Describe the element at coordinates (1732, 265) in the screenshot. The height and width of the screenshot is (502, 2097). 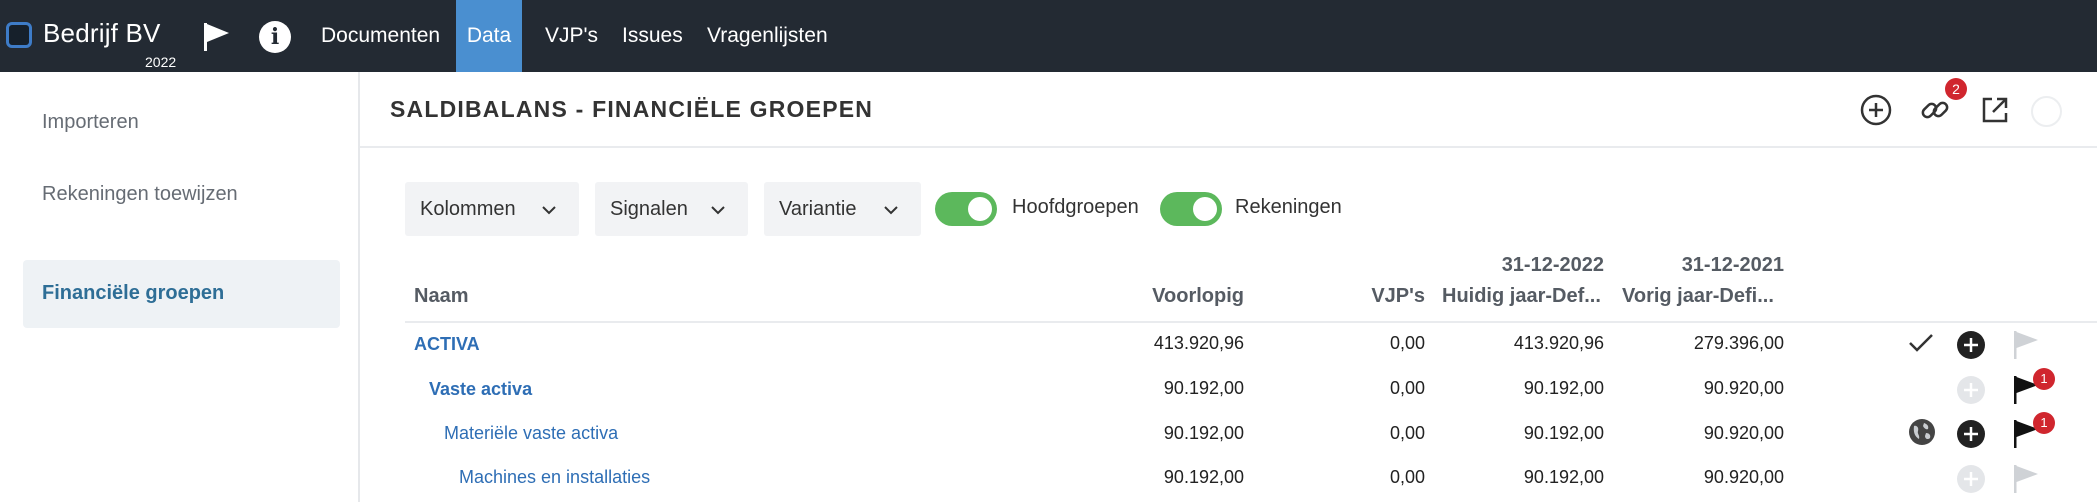
I see `column-header-prior-date: 31-12-2021` at that location.